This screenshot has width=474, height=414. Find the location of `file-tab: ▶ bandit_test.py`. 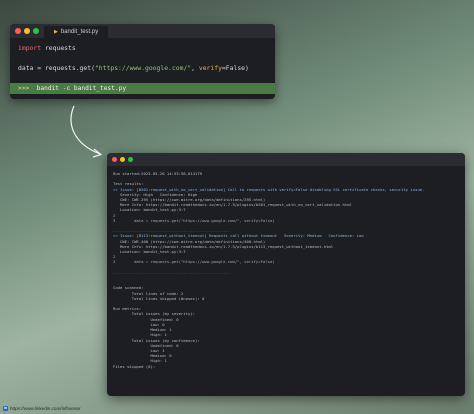

file-tab: ▶ bandit_test.py is located at coordinates (76, 32).